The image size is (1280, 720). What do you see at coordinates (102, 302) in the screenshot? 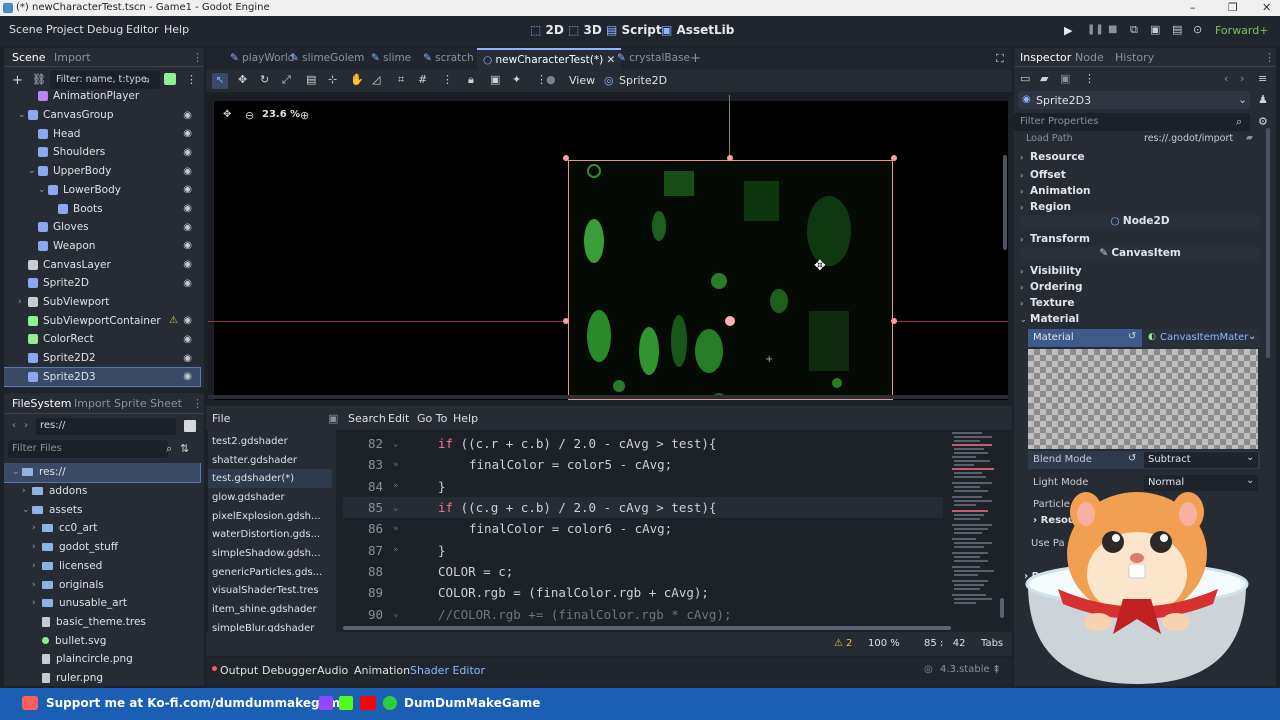
I see `scene-tree-node: › SubViewport` at bounding box center [102, 302].